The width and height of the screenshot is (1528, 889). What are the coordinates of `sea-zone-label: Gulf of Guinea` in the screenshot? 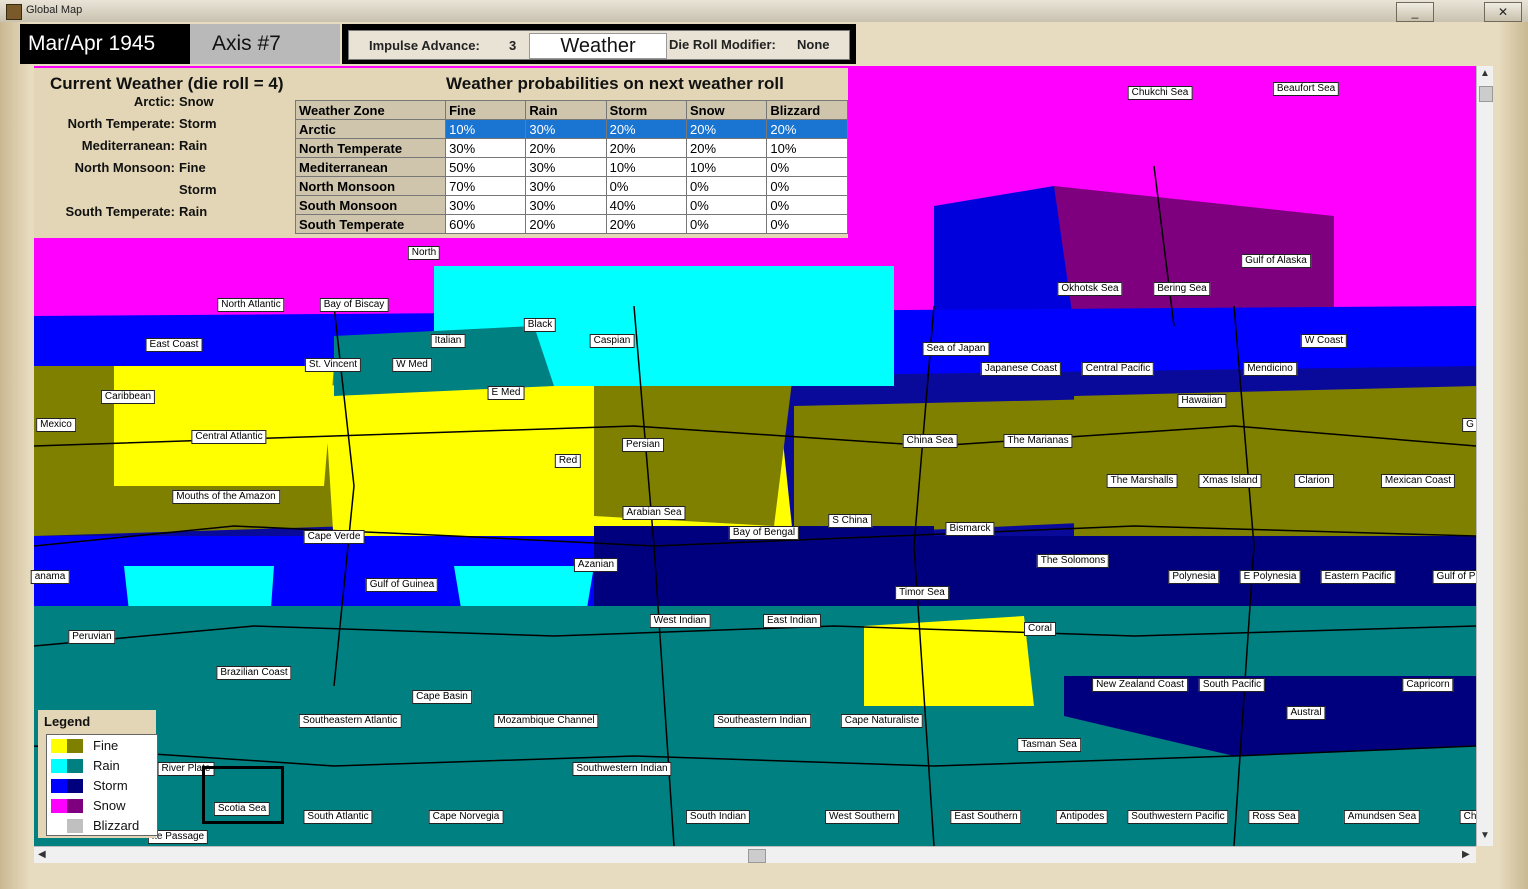 It's located at (402, 585).